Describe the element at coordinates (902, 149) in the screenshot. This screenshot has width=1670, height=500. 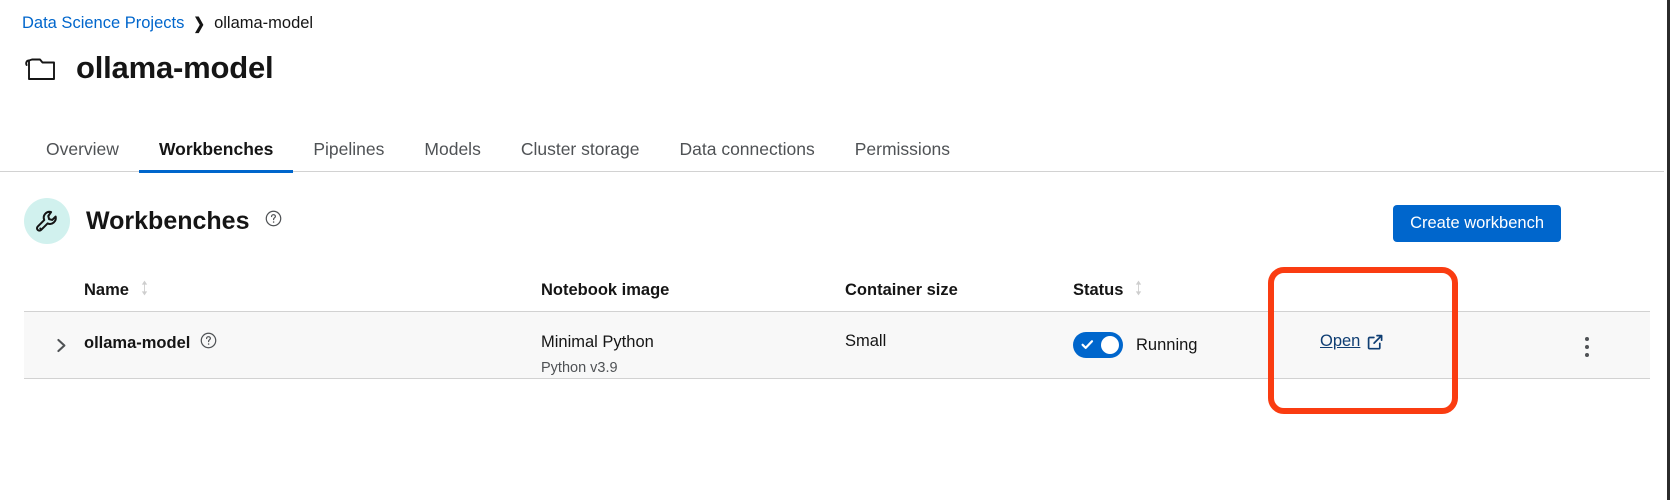
I see `tab-permissions: Permissions` at that location.